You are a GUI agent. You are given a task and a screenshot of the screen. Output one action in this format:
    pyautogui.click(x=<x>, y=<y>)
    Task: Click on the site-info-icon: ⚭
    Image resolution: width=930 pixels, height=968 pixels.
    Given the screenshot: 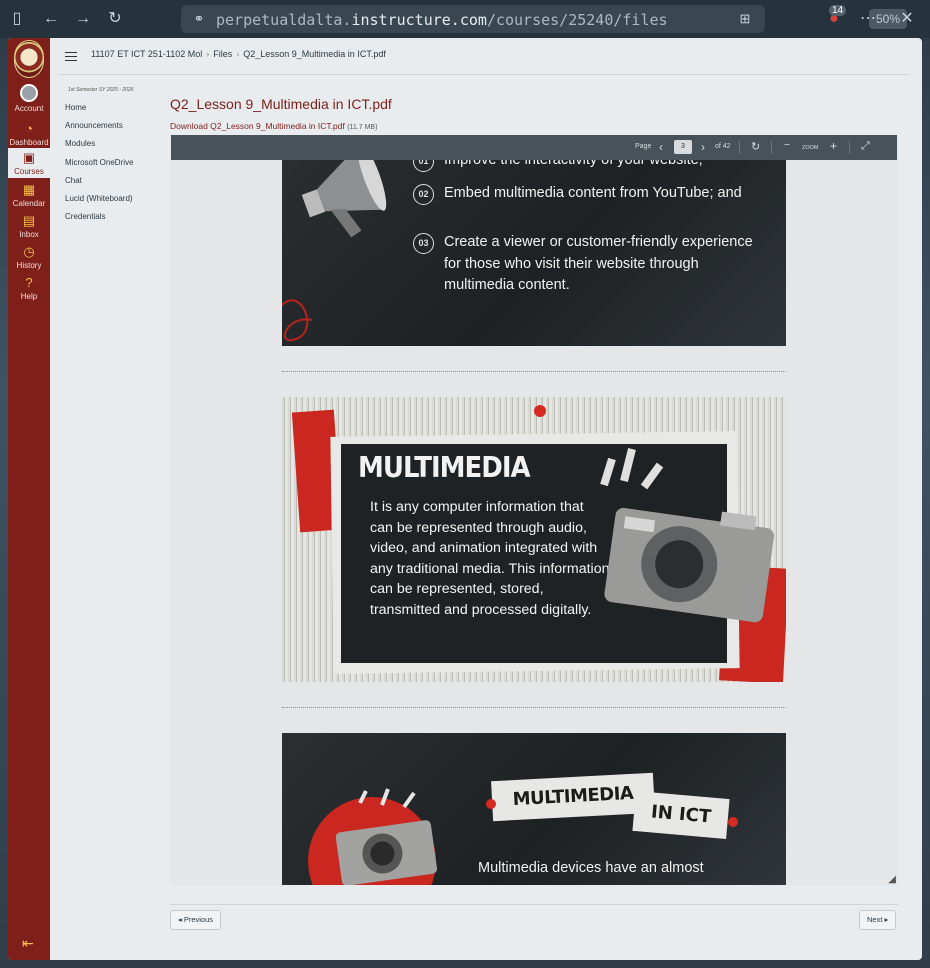 What is the action you would take?
    pyautogui.click(x=199, y=19)
    